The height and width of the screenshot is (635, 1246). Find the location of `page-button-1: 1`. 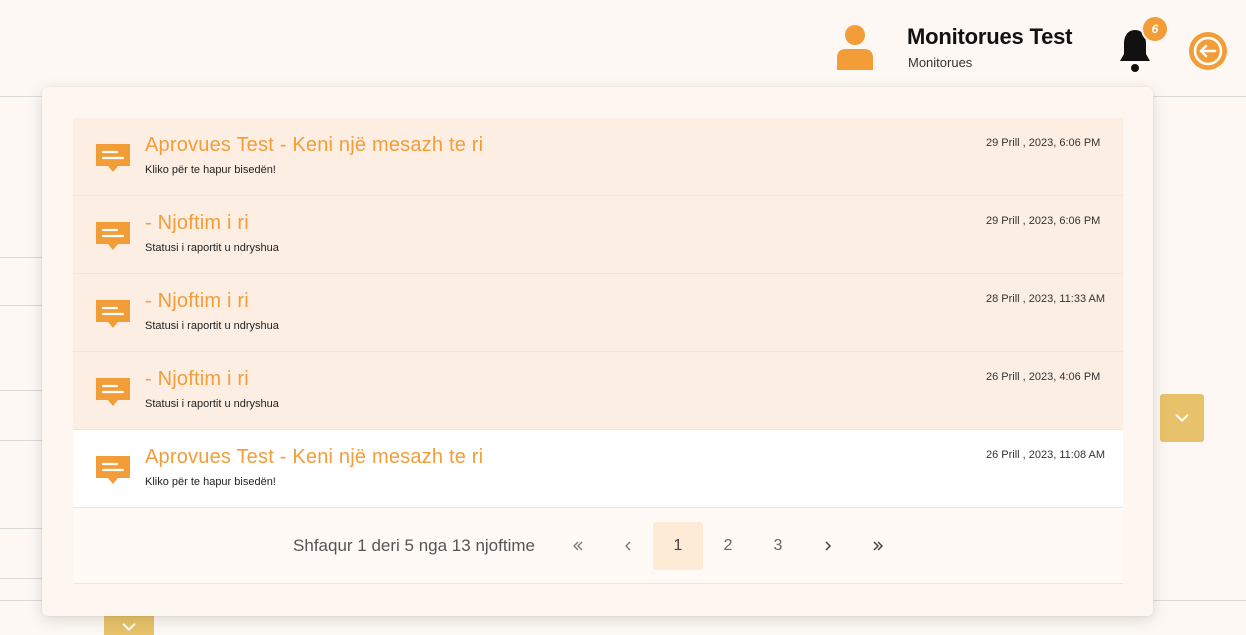

page-button-1: 1 is located at coordinates (677, 545).